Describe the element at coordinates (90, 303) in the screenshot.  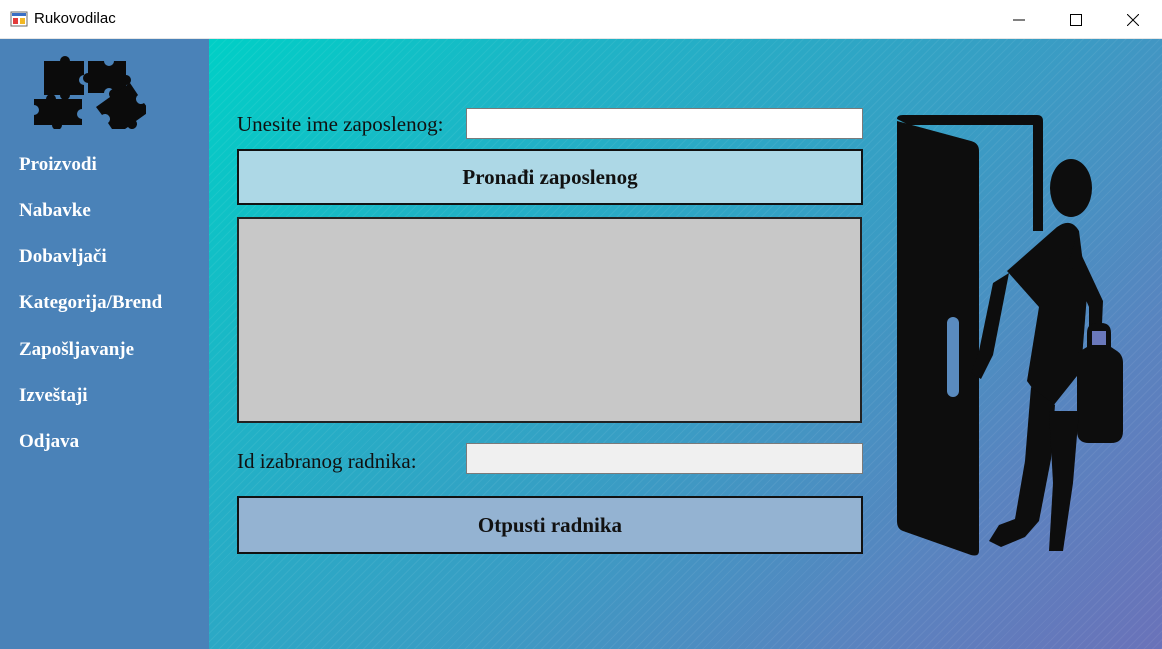
I see `sidebar-item-kategorija-brend: Kategorija/Brend` at that location.